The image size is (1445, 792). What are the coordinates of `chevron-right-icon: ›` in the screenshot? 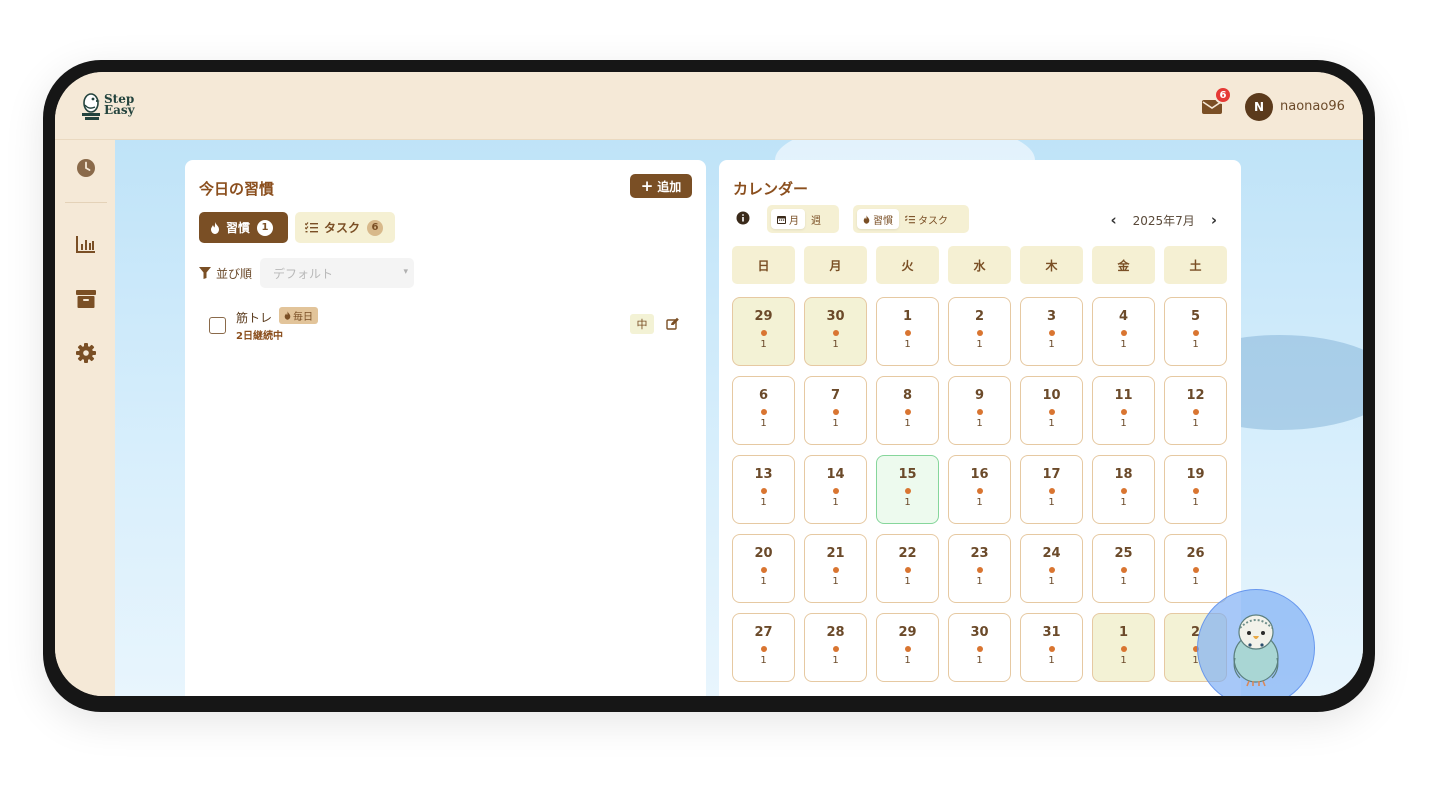 It's located at (1214, 220).